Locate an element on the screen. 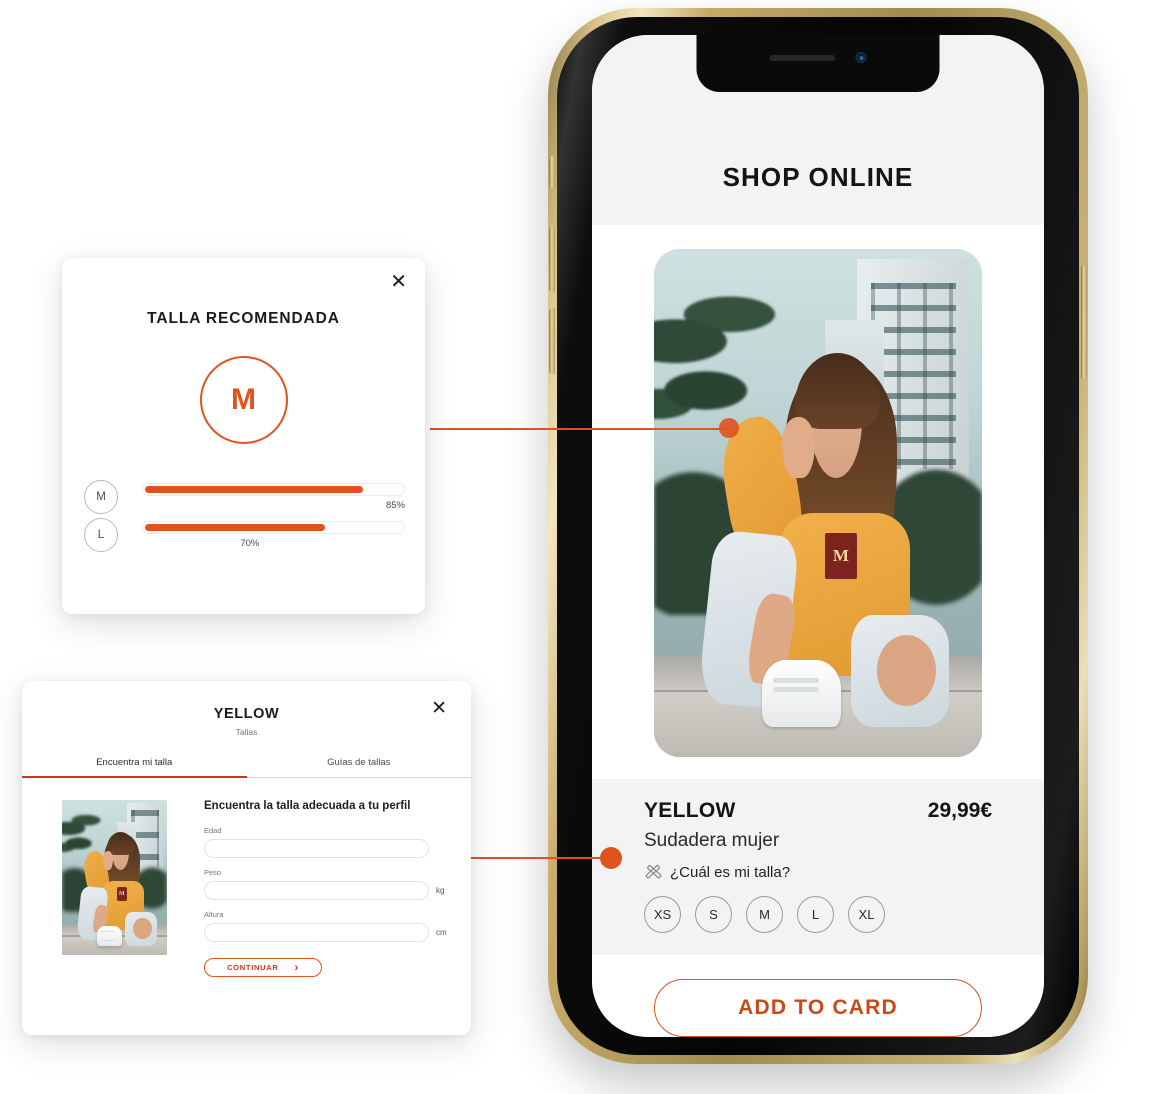 This screenshot has height=1094, width=1164. chevron-right-icon: › is located at coordinates (296, 967).